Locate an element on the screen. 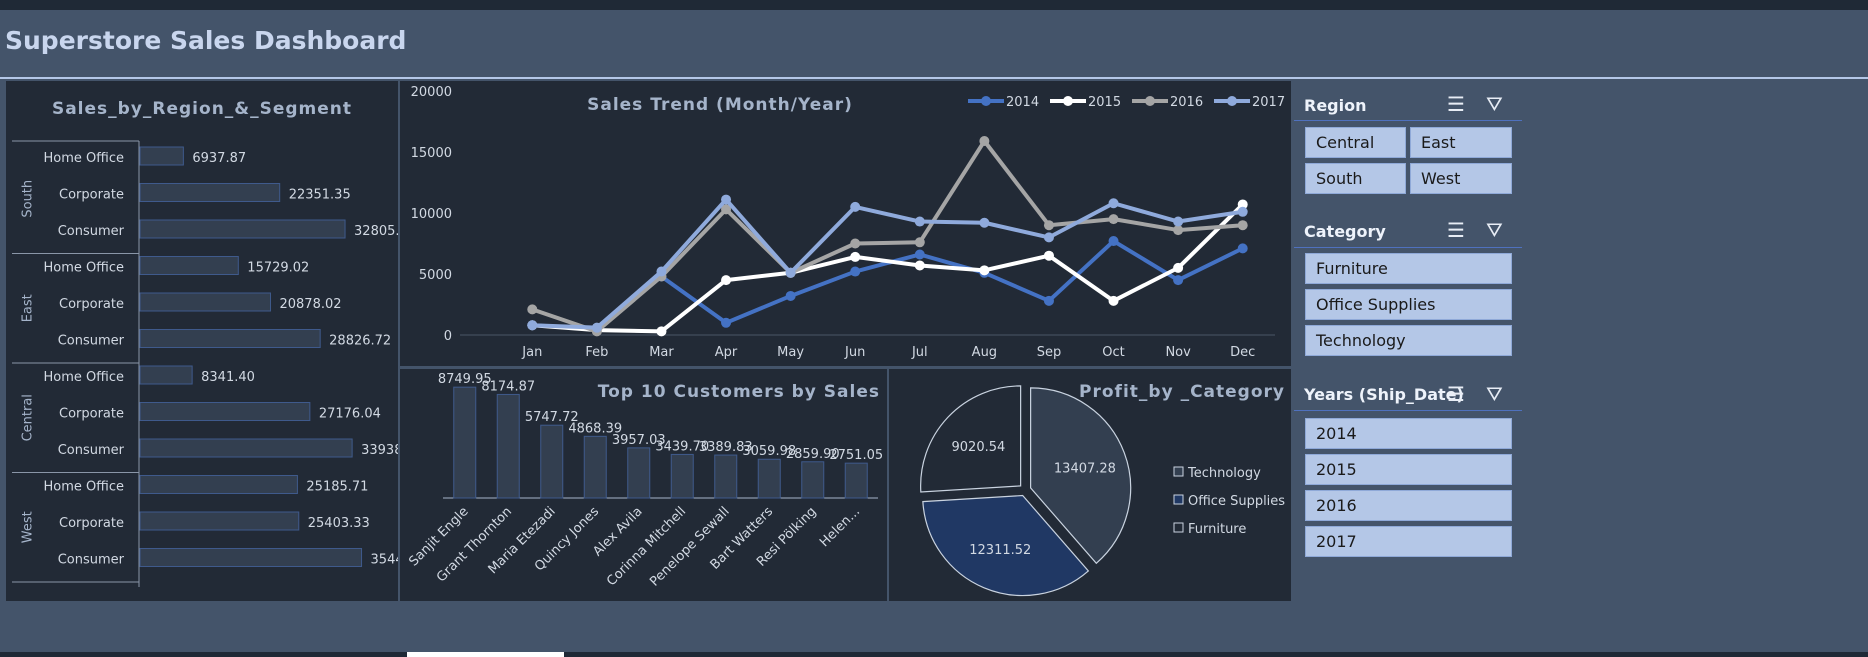 This screenshot has width=1868, height=657. legend-label: Office Supplies is located at coordinates (1236, 501).